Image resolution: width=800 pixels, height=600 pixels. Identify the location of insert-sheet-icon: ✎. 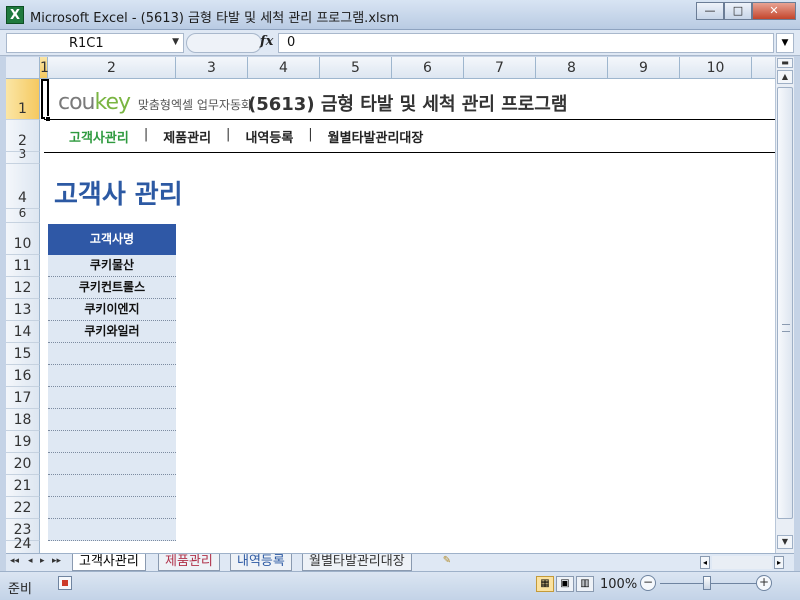
(447, 562).